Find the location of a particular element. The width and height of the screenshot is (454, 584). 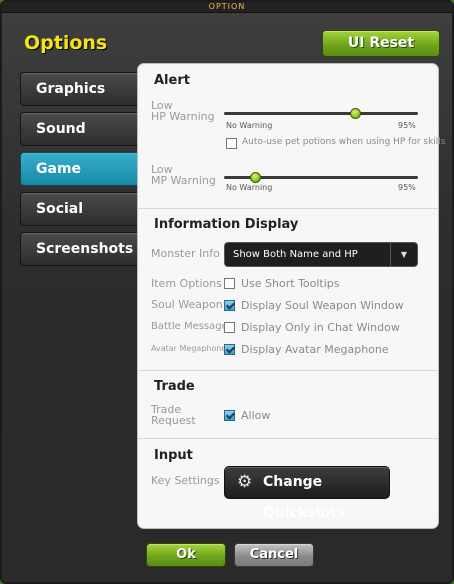

hp-warning-slider is located at coordinates (321, 113).